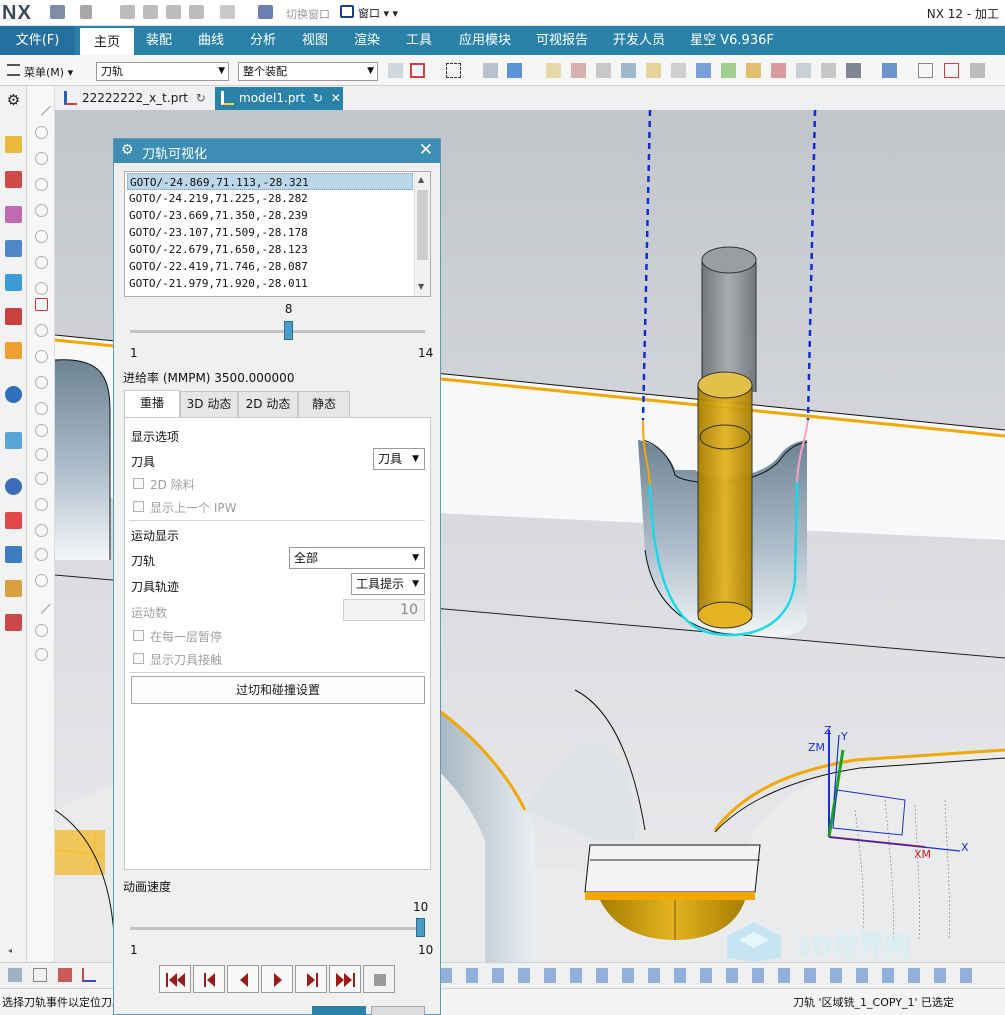 Image resolution: width=1005 pixels, height=1015 pixels. Describe the element at coordinates (65, 975) in the screenshot. I see `midpoint-icon` at that location.